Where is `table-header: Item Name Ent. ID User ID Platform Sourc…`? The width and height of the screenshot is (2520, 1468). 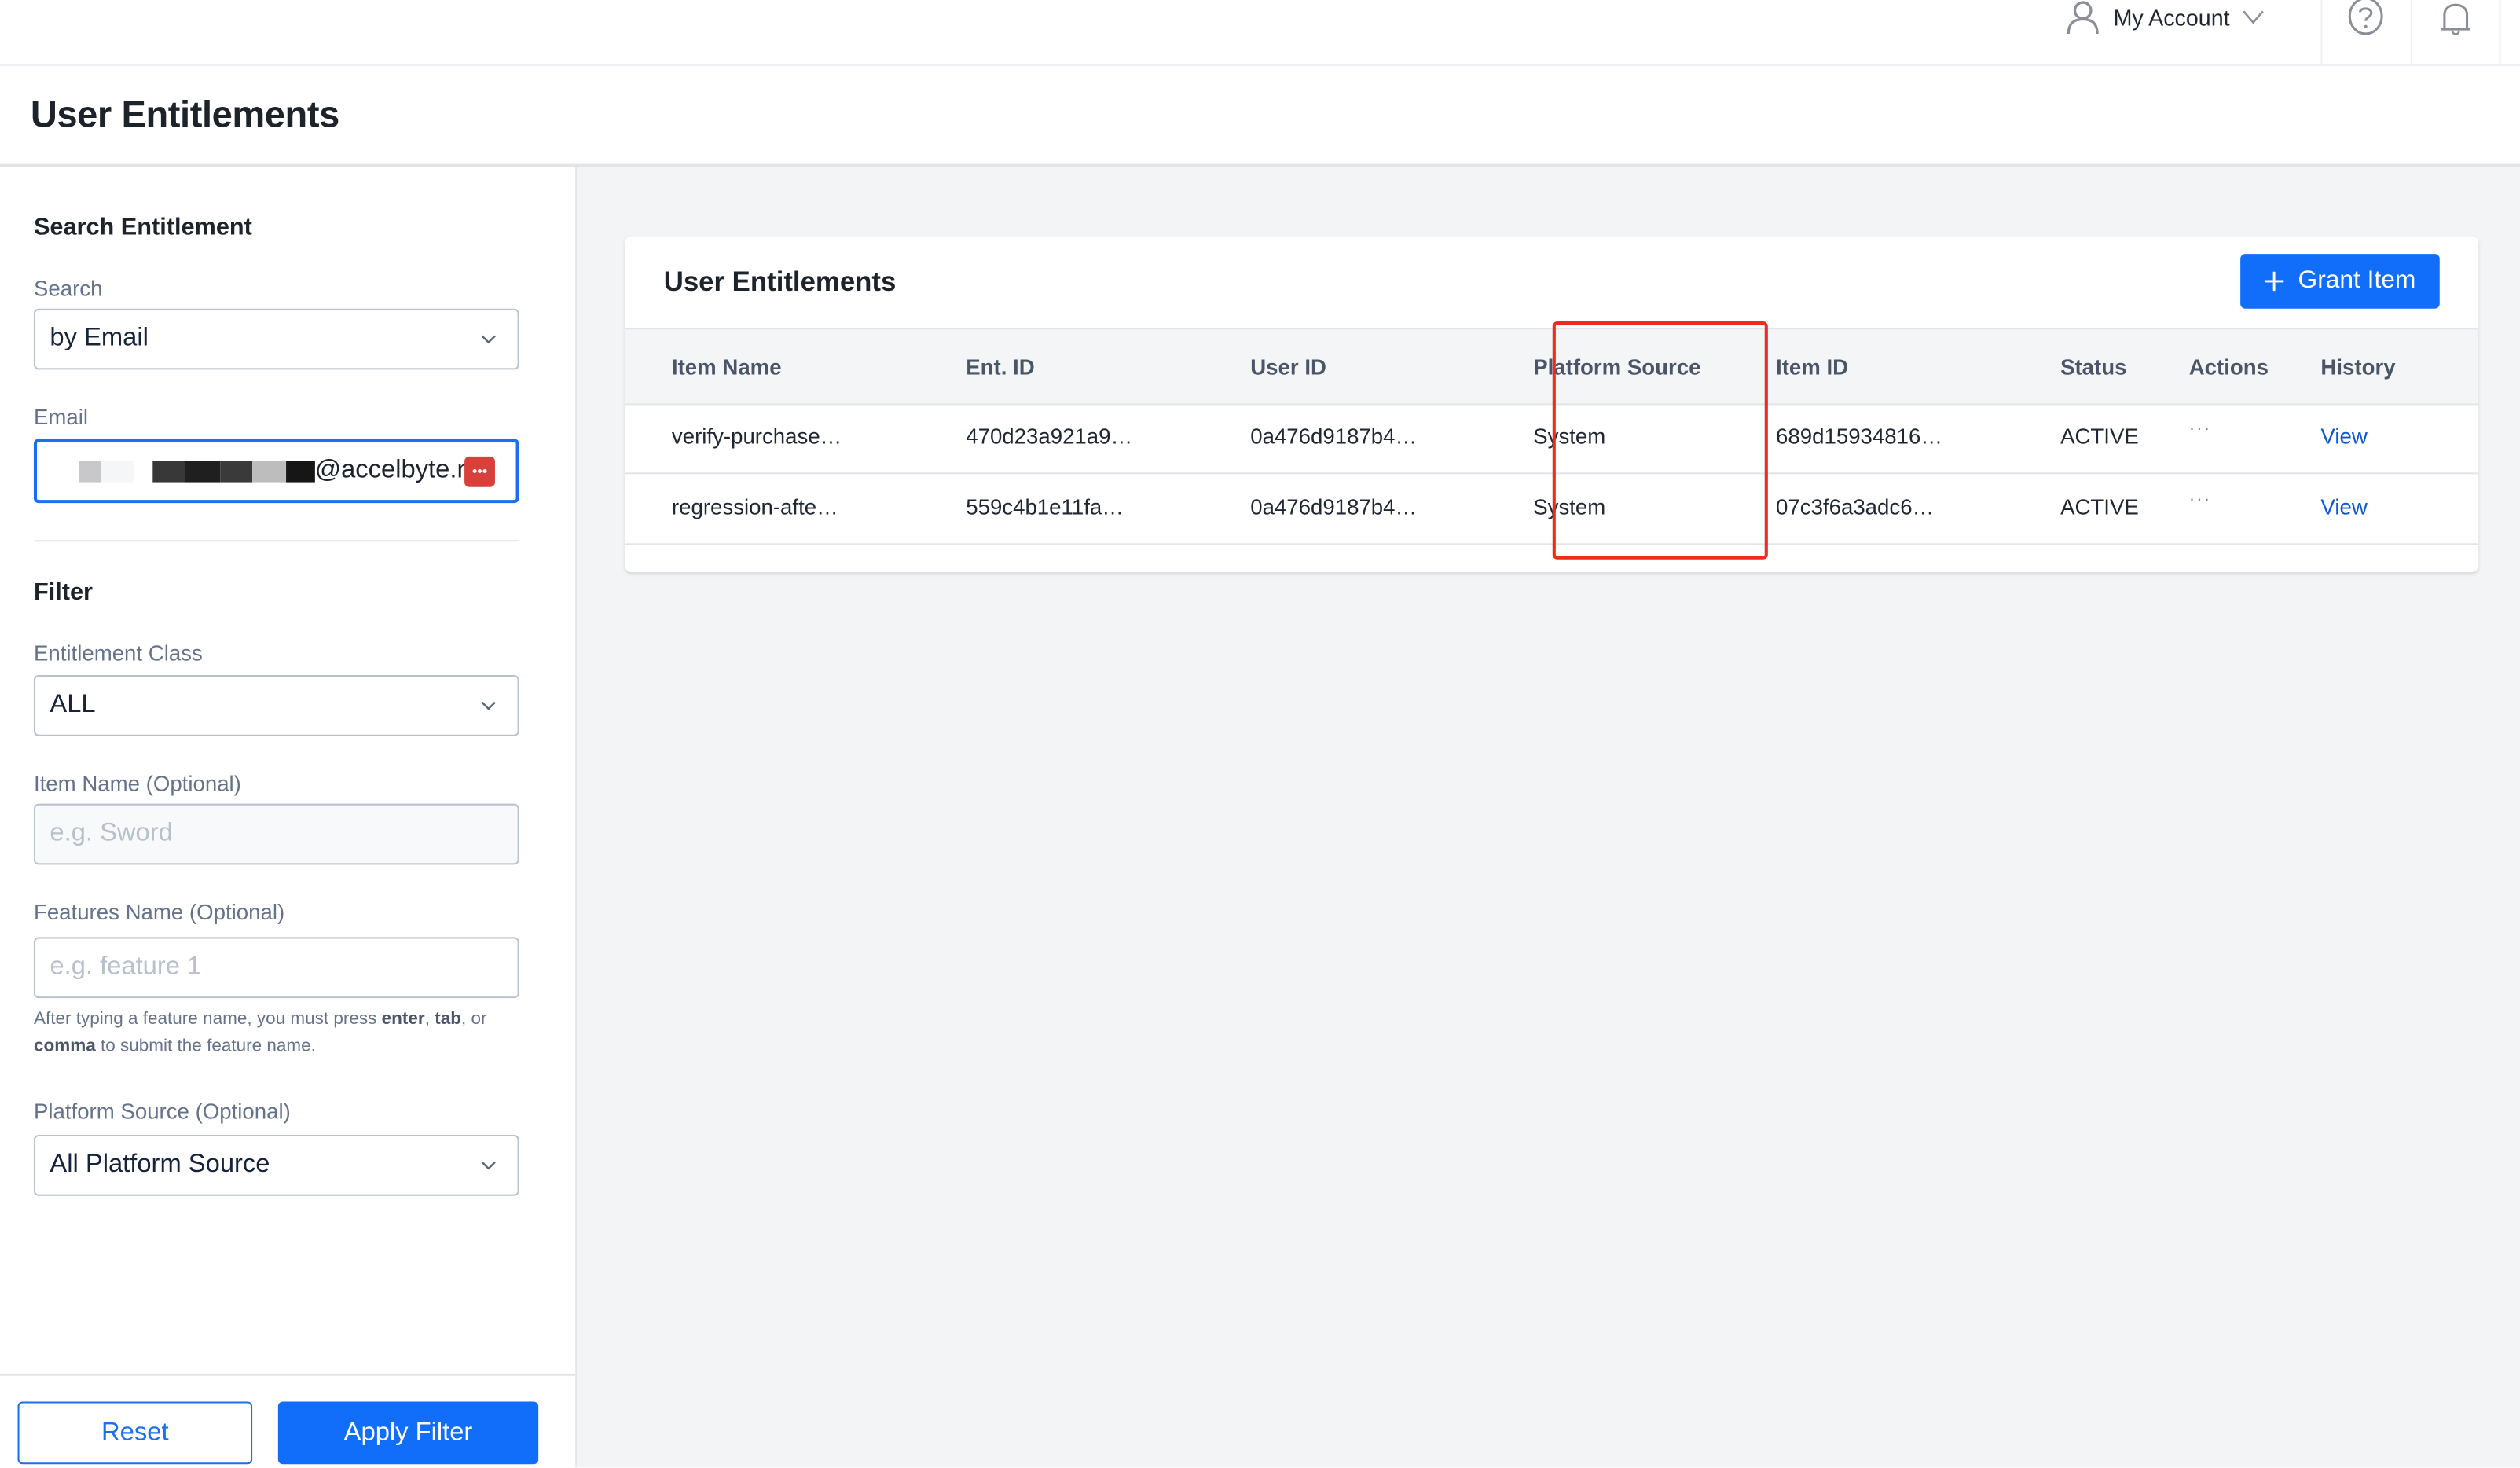
table-header: Item Name Ent. ID User ID Platform Sourc… is located at coordinates (1551, 367).